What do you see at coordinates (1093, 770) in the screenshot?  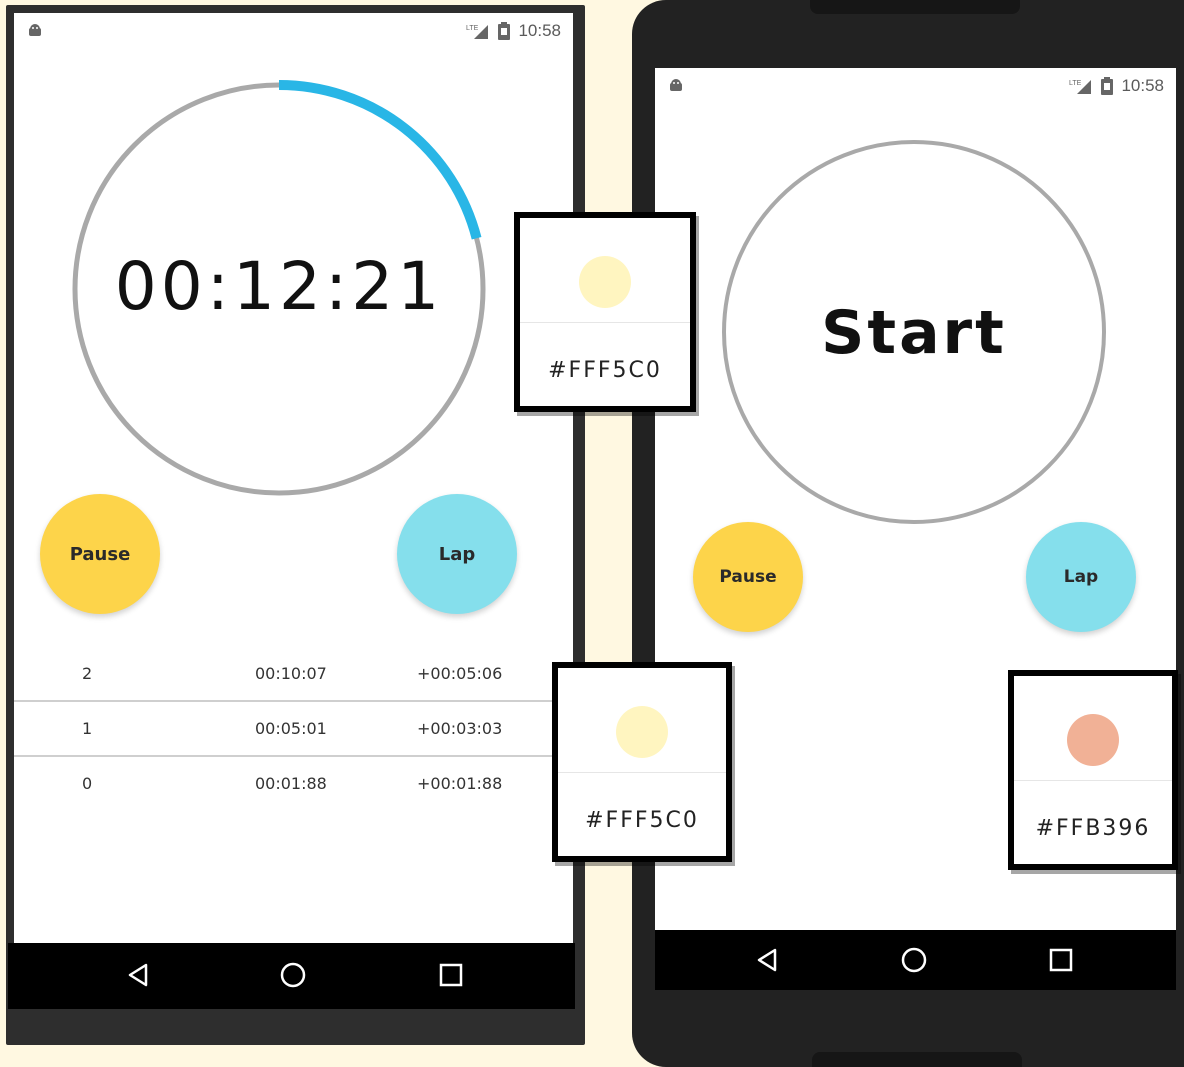 I see `color-swatch-callout: #FFB396` at bounding box center [1093, 770].